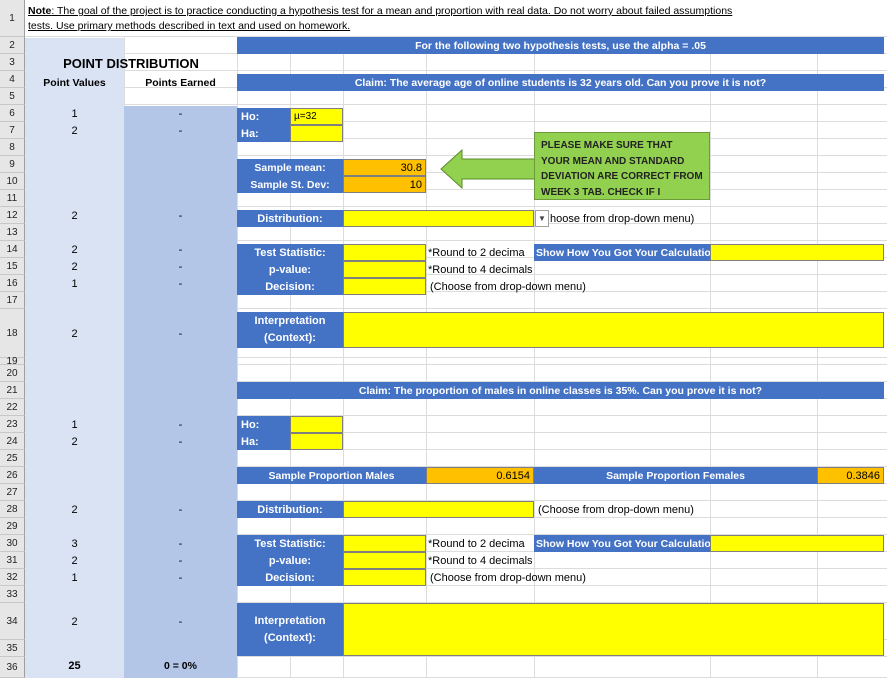 This screenshot has width=887, height=678. Describe the element at coordinates (12, 283) in the screenshot. I see `row-header: 16` at that location.